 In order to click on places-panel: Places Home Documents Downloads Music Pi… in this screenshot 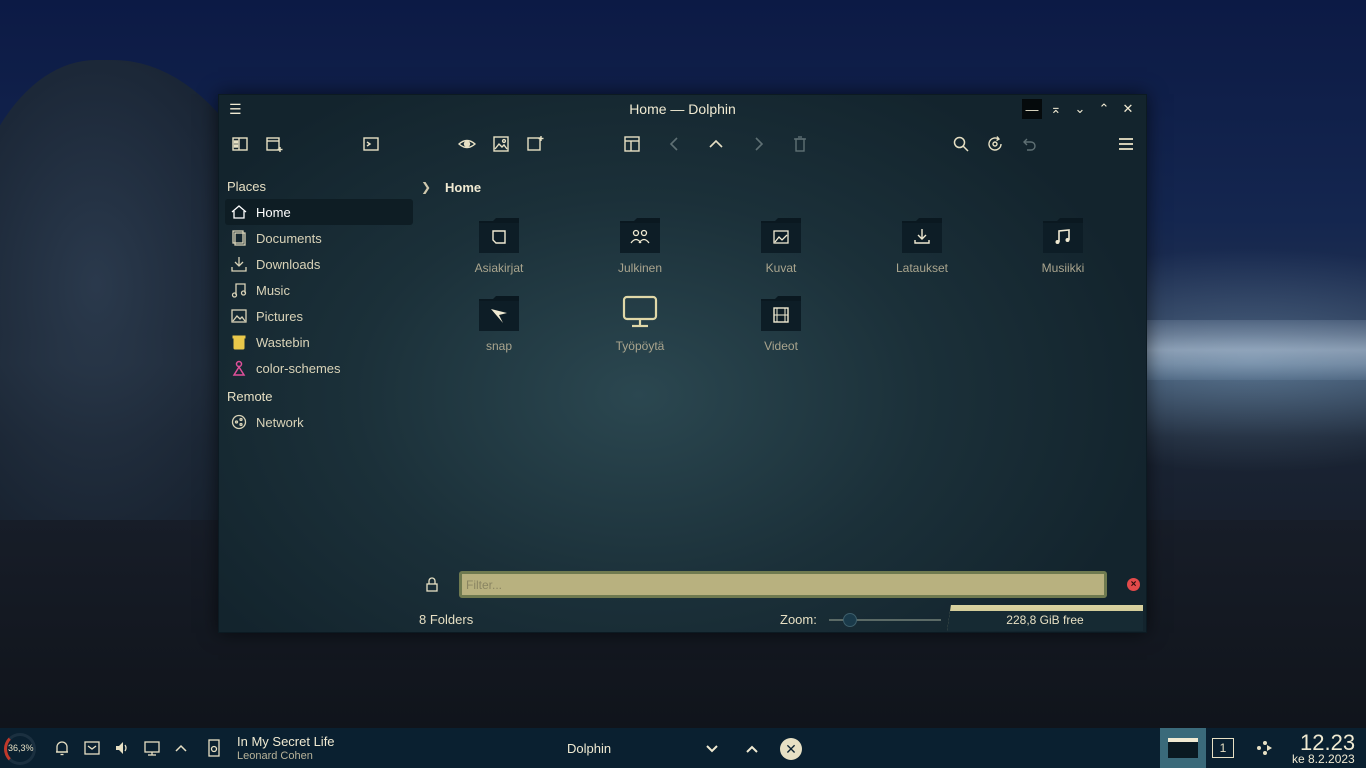, I will do `click(319, 307)`.